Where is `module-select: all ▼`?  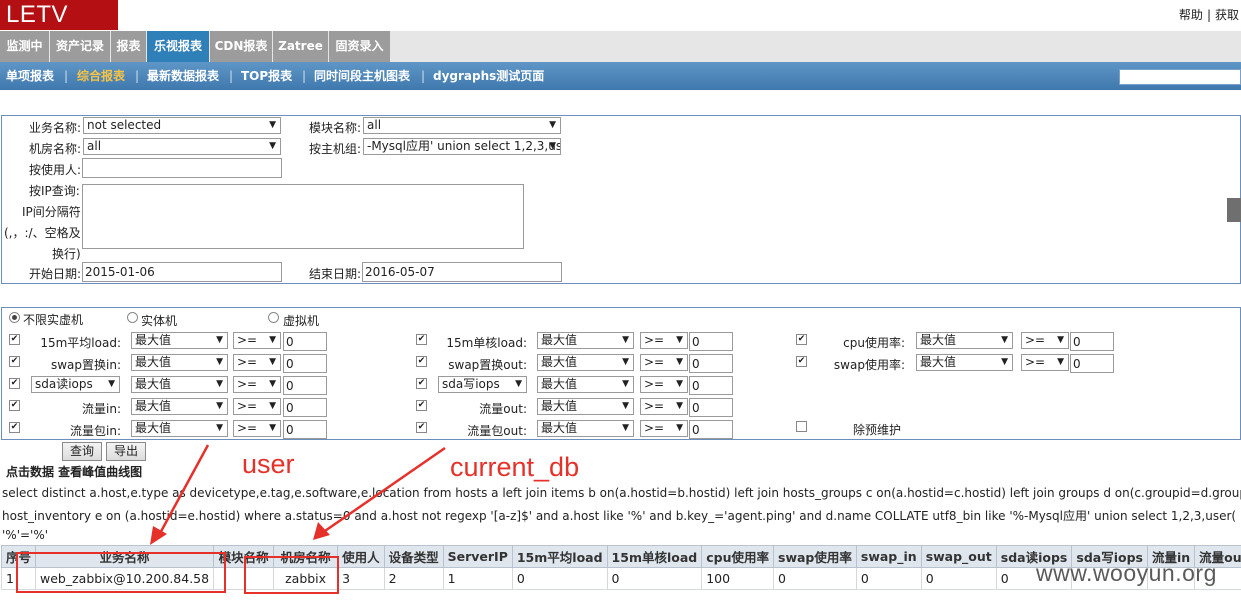 module-select: all ▼ is located at coordinates (462, 125).